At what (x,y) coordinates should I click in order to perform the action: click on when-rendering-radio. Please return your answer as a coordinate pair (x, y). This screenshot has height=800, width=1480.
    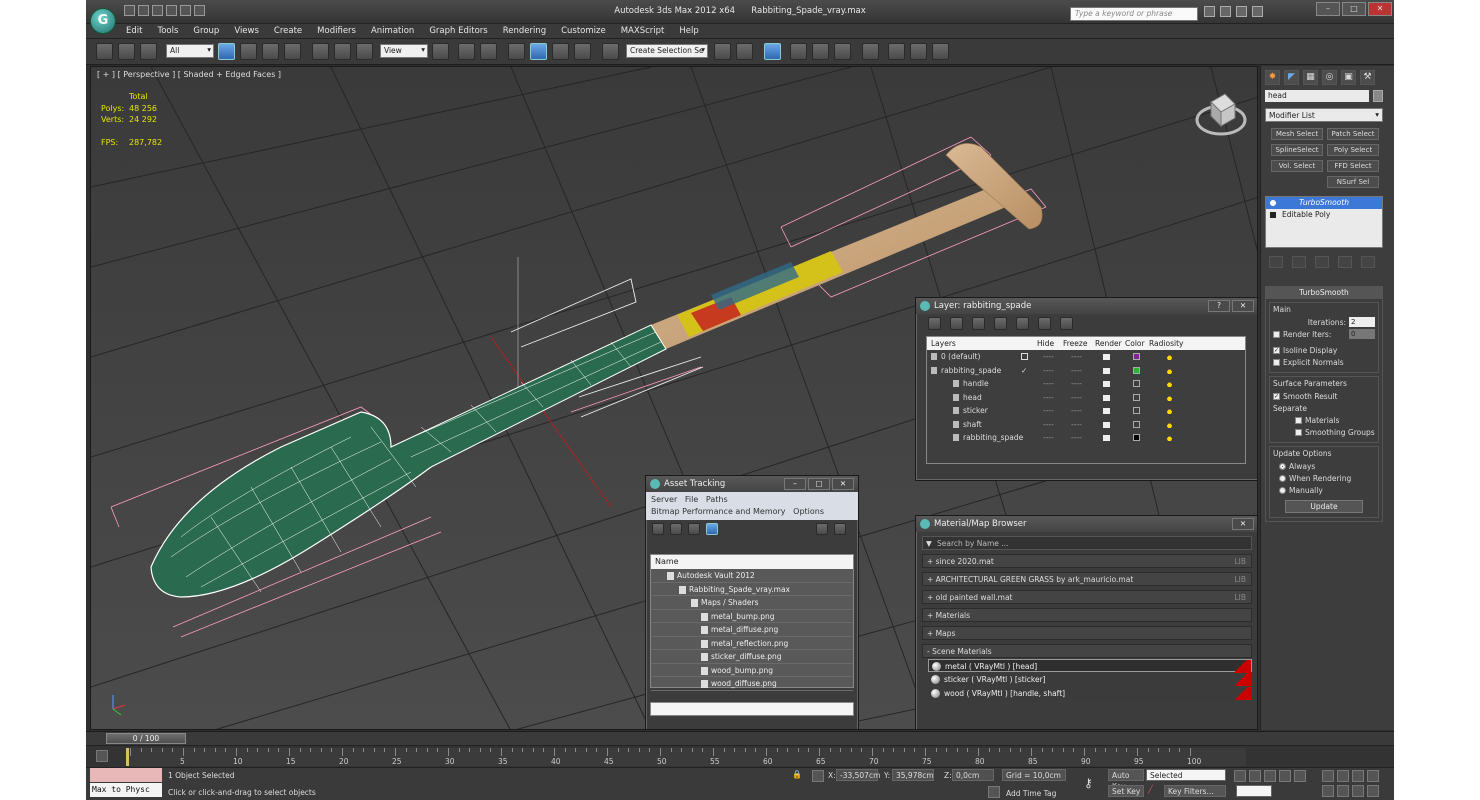
    Looking at the image, I should click on (1282, 478).